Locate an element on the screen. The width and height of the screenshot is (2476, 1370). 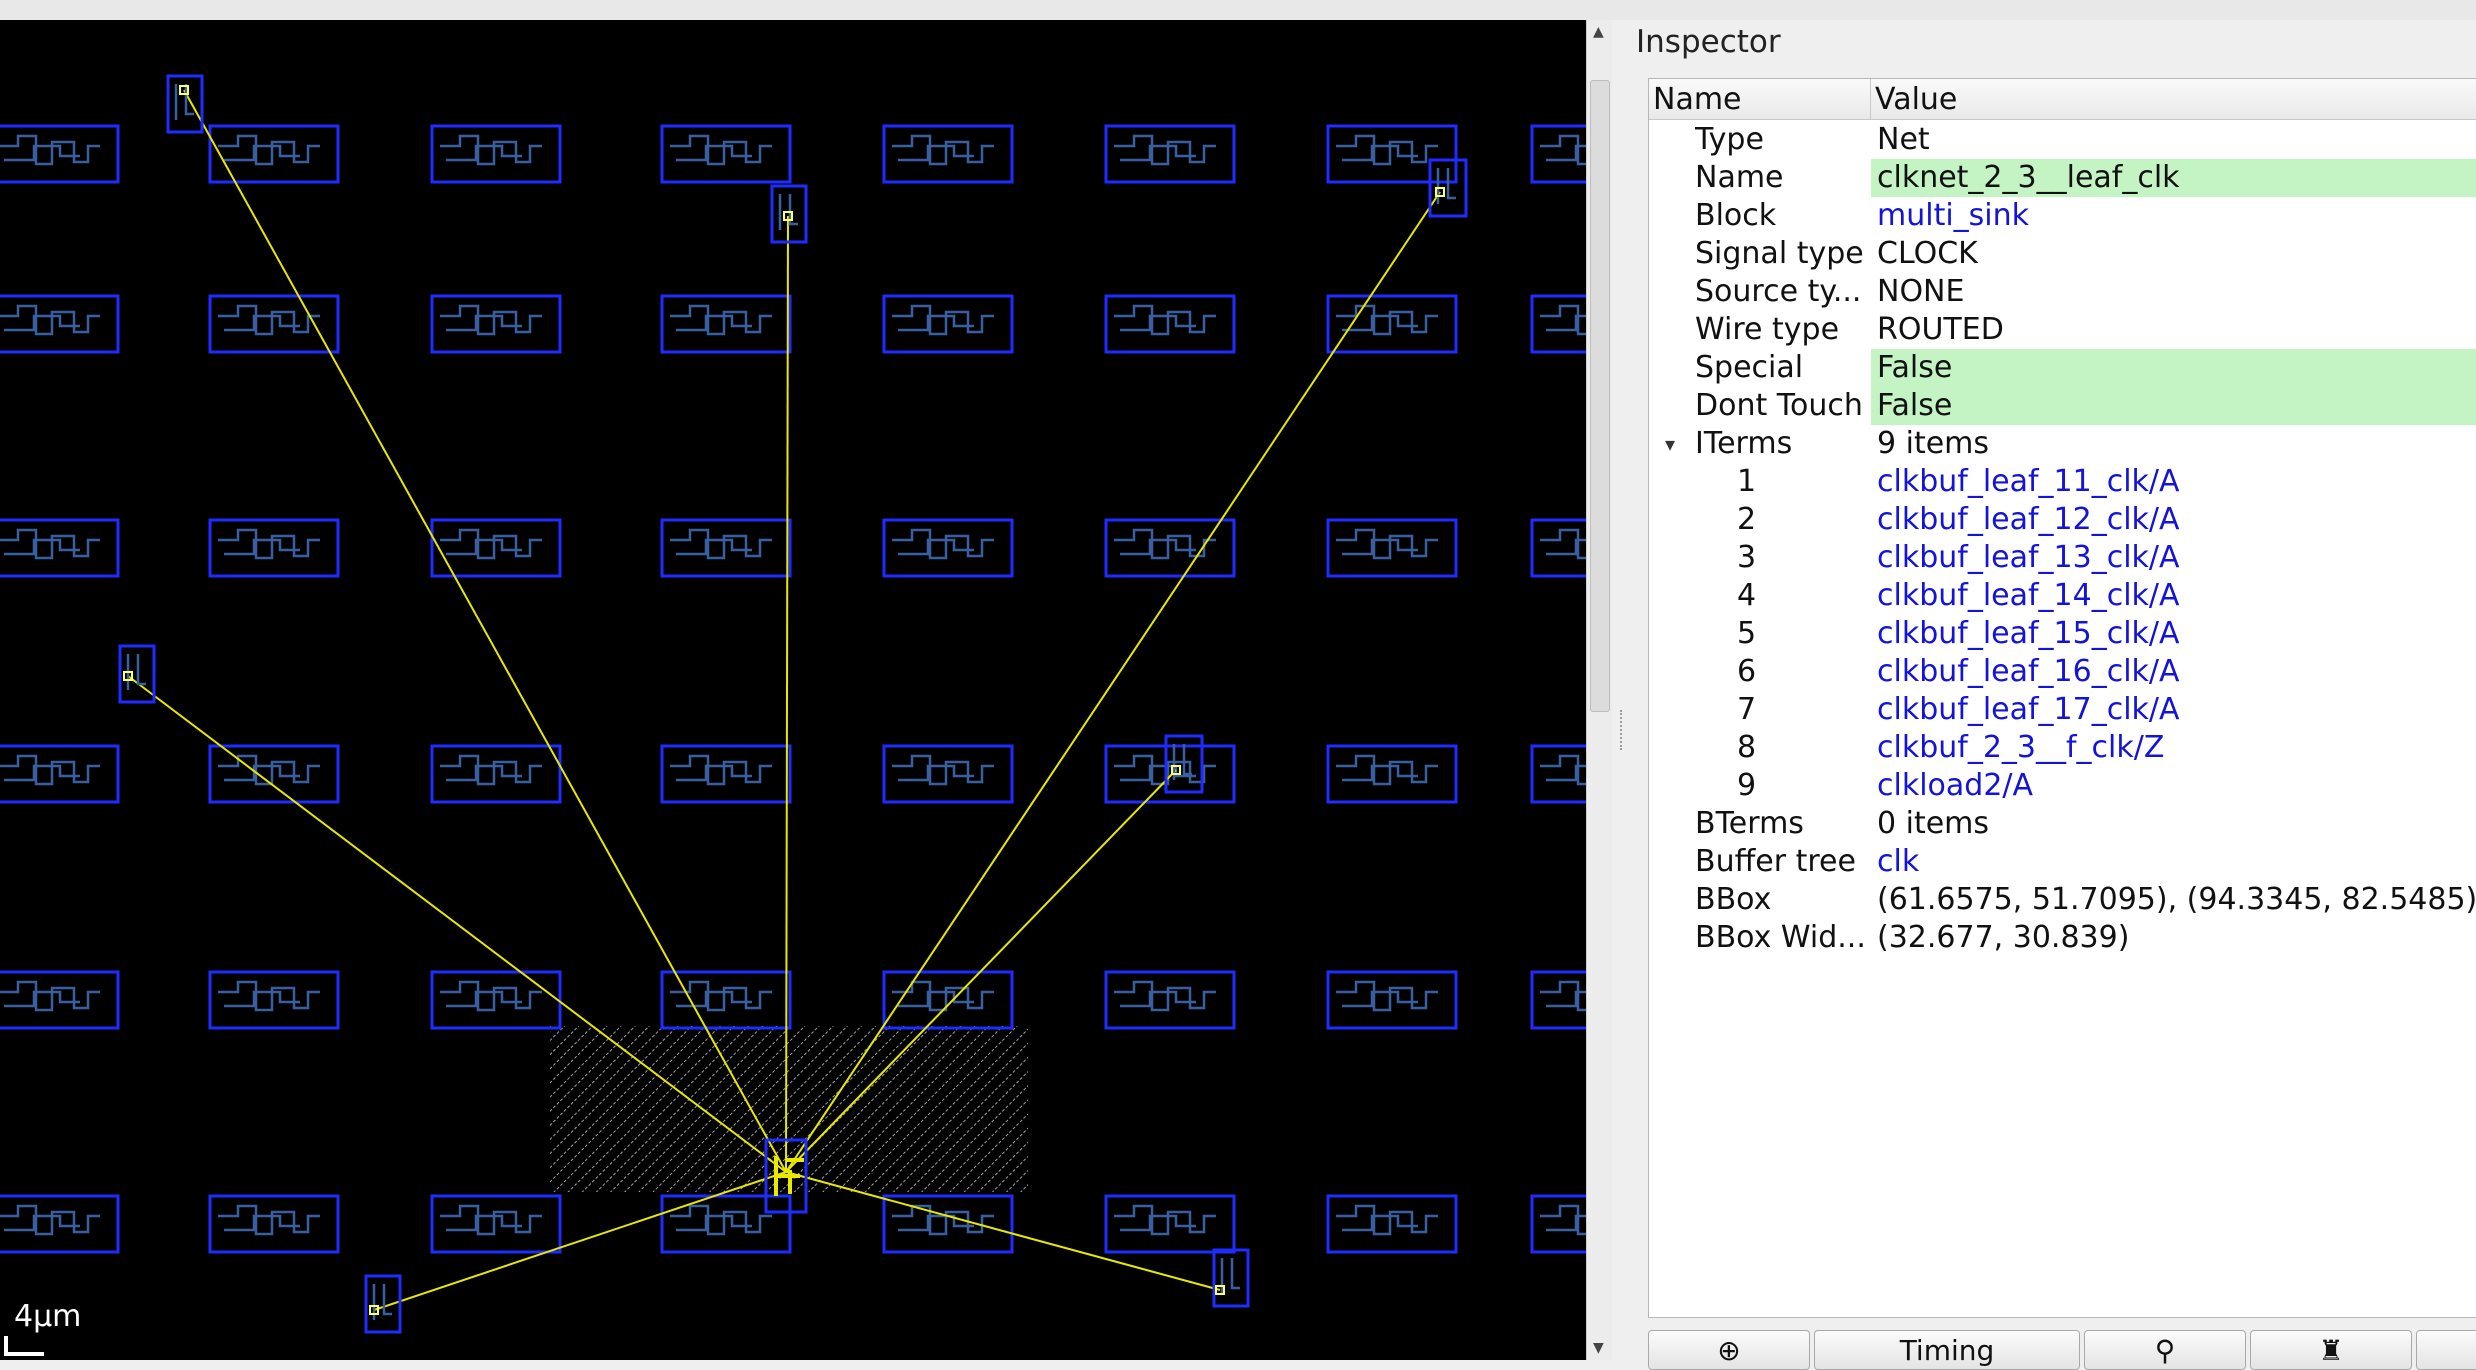
property-row: Special False is located at coordinates (2062, 368).